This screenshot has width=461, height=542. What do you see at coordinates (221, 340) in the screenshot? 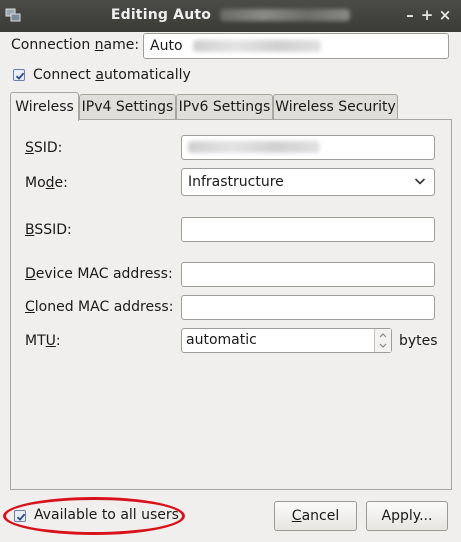
I see `mtu-value: automatic` at bounding box center [221, 340].